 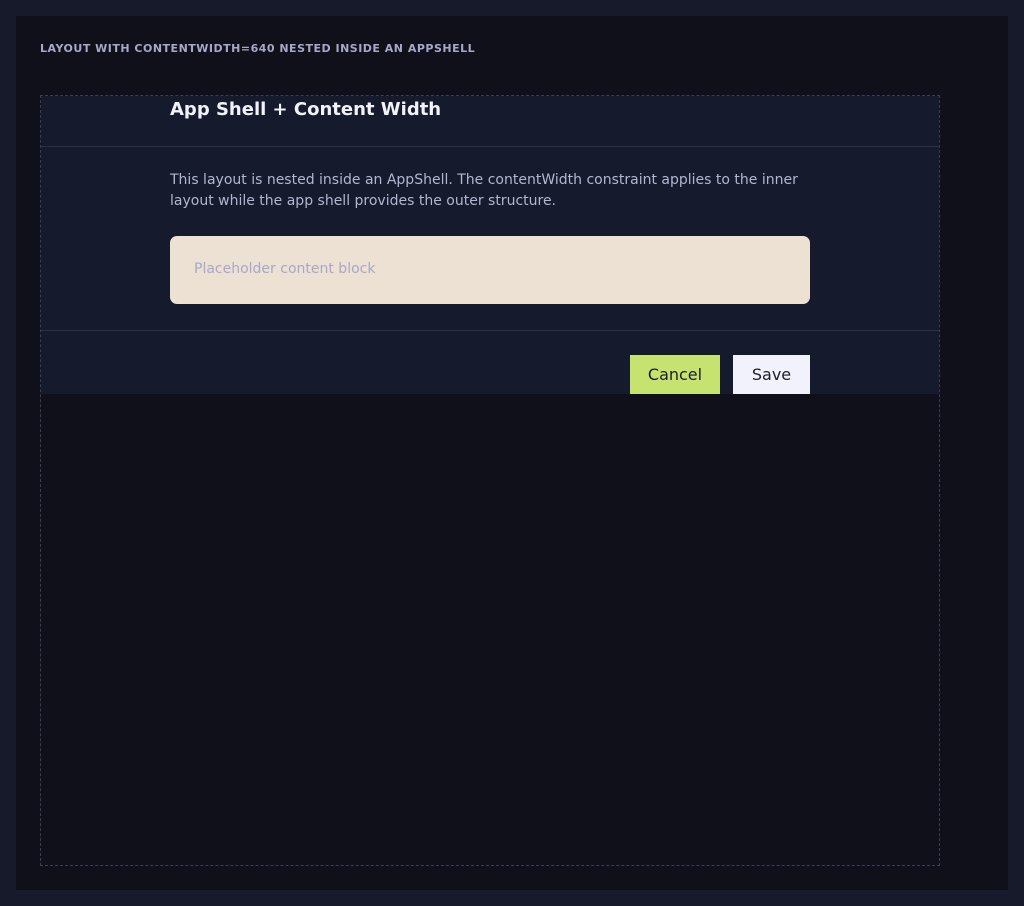 I want to click on layout-footer: Cancel Save, so click(x=490, y=362).